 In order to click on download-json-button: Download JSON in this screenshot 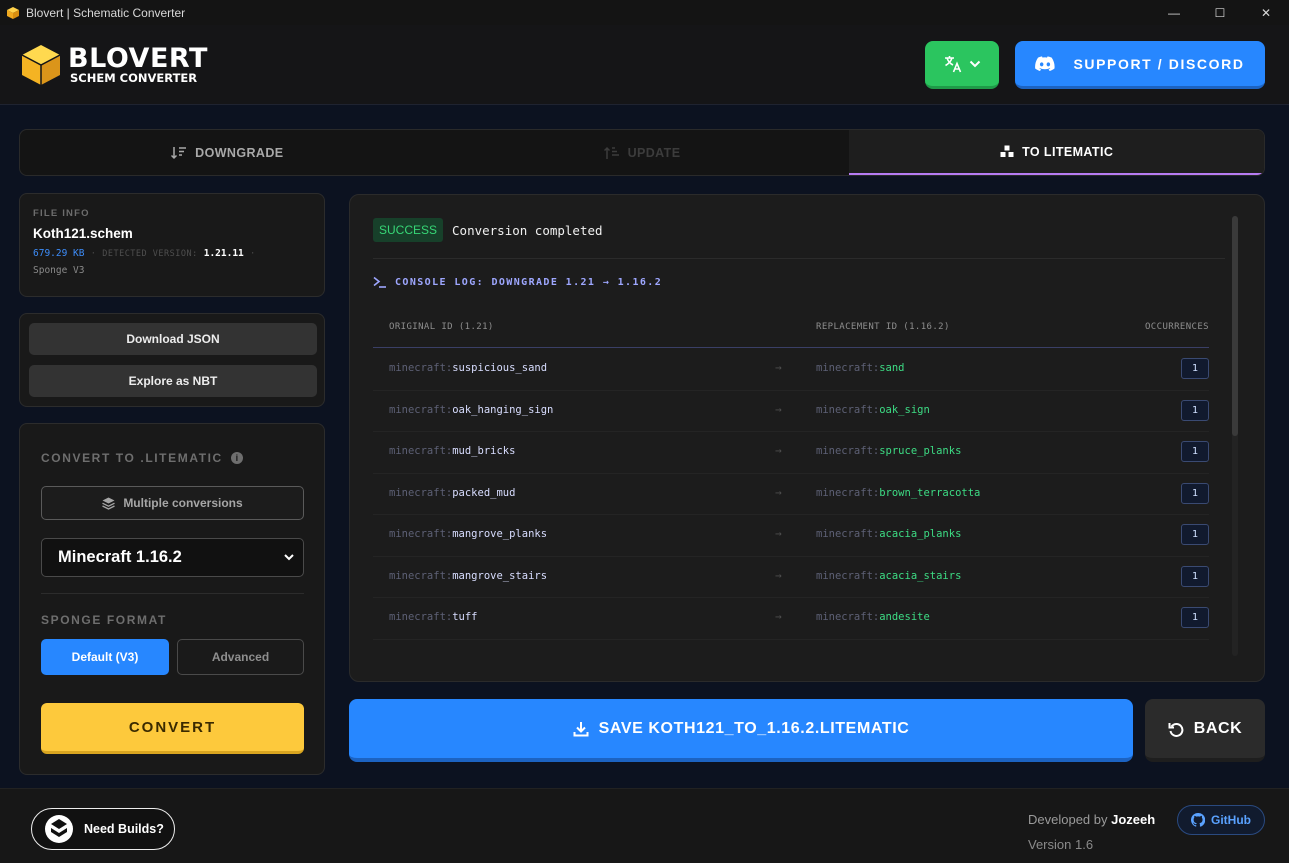, I will do `click(173, 339)`.